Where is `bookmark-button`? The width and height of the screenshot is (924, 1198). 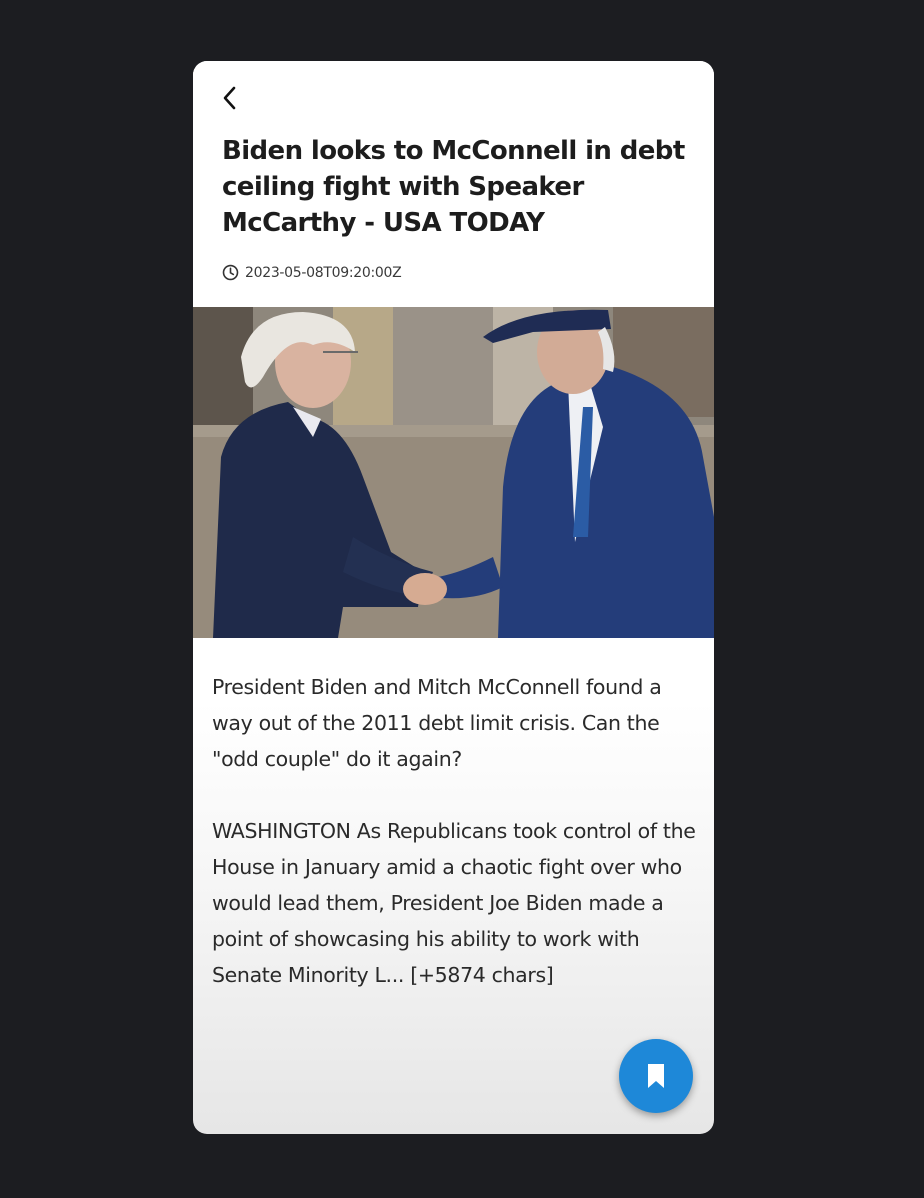
bookmark-button is located at coordinates (656, 1076).